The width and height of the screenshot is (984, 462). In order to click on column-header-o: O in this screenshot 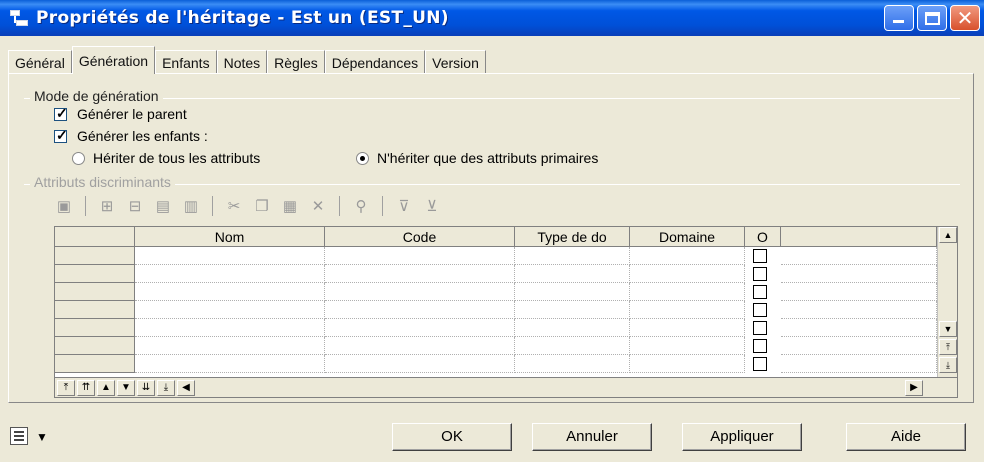, I will do `click(763, 237)`.